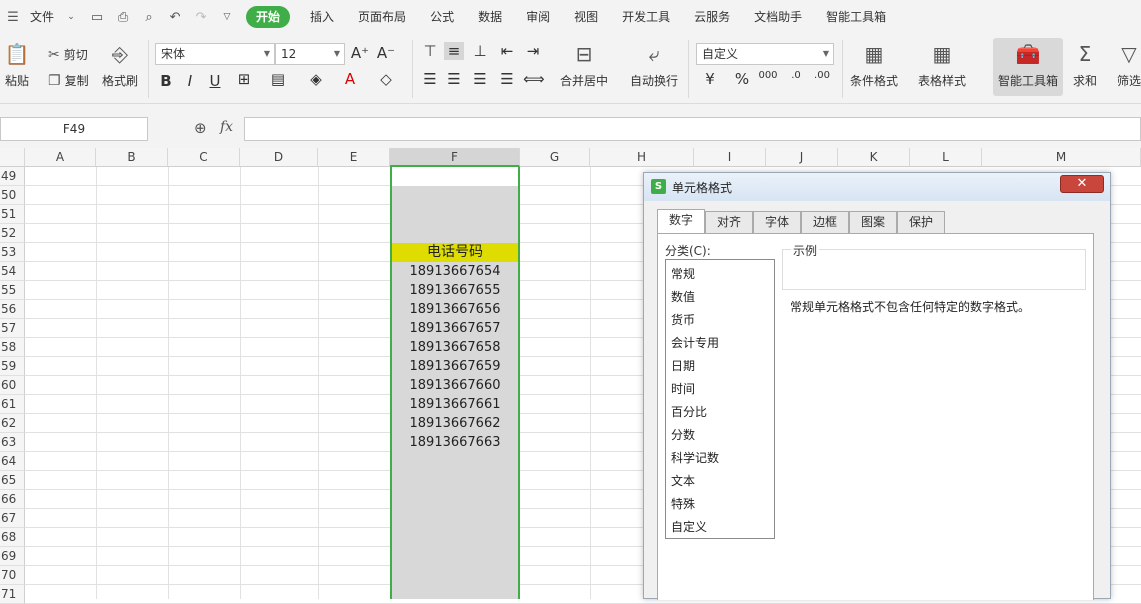  I want to click on clear-icon: ◇, so click(386, 79).